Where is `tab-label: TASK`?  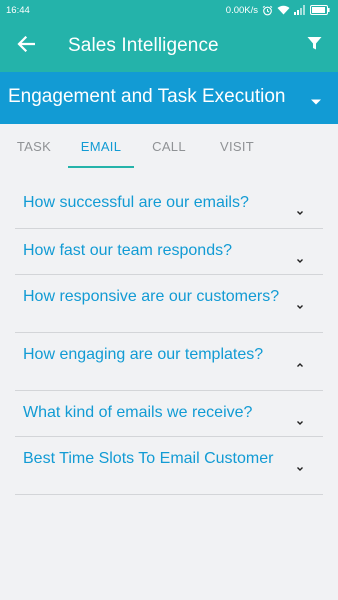 tab-label: TASK is located at coordinates (34, 146).